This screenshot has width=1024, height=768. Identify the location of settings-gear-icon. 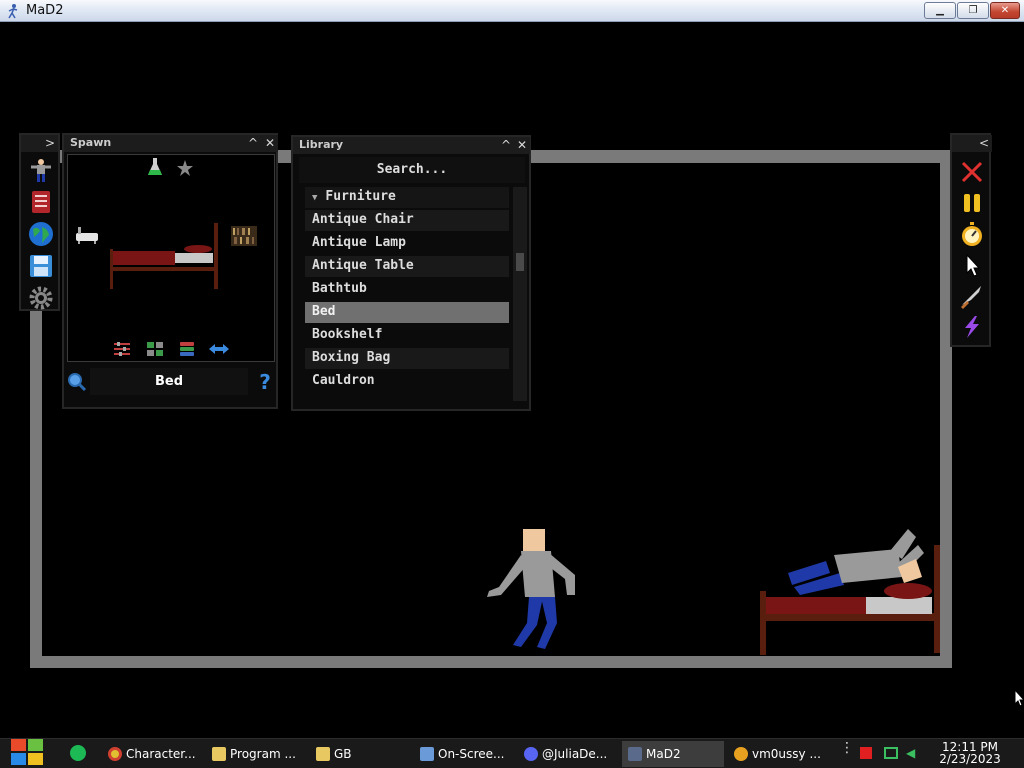
(41, 298).